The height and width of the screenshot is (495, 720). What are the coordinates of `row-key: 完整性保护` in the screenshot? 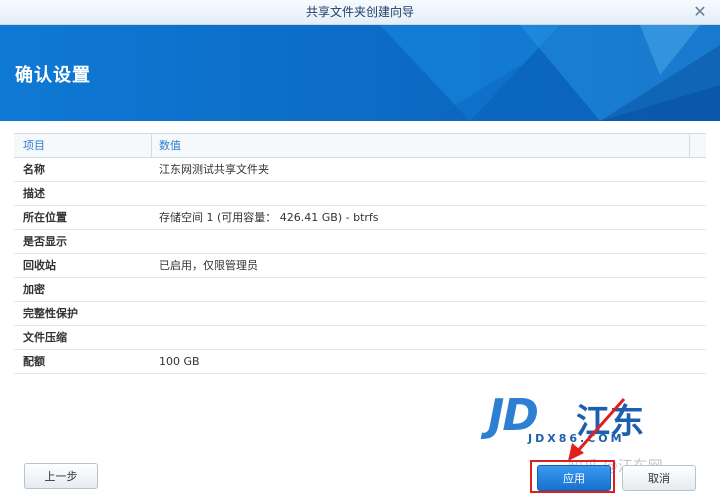 It's located at (50, 313).